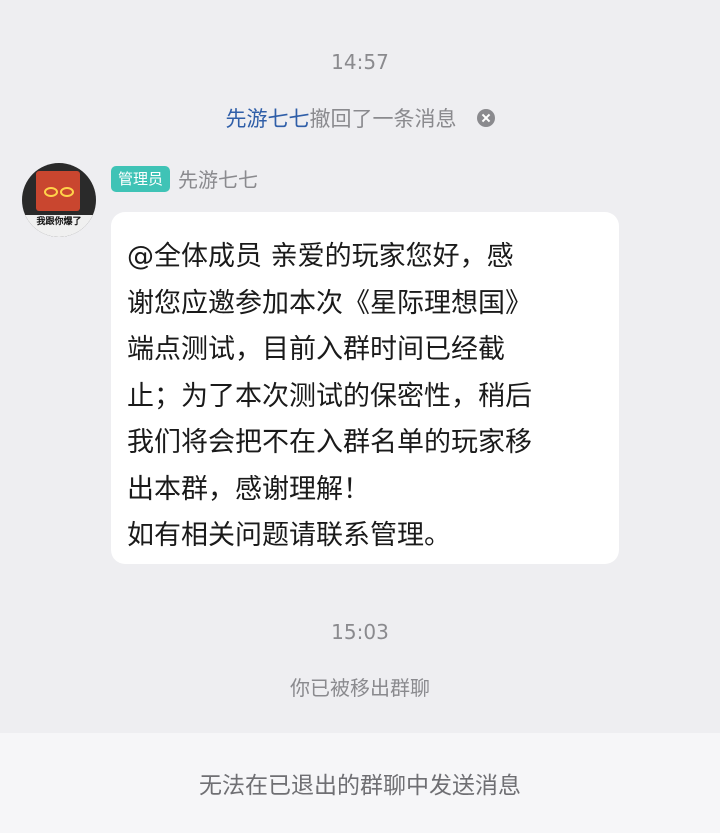 The image size is (720, 833). I want to click on avatar-image, so click(58, 191).